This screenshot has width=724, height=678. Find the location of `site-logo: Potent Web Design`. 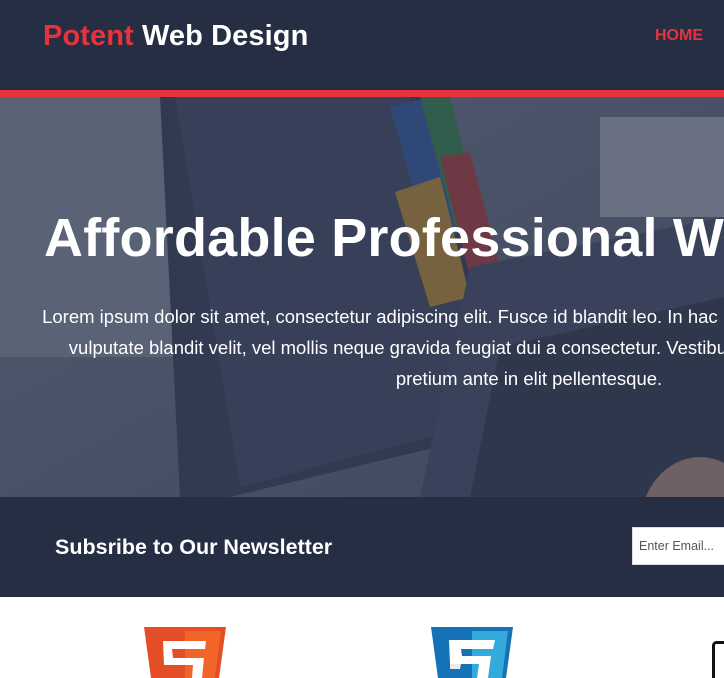

site-logo: Potent Web Design is located at coordinates (175, 36).